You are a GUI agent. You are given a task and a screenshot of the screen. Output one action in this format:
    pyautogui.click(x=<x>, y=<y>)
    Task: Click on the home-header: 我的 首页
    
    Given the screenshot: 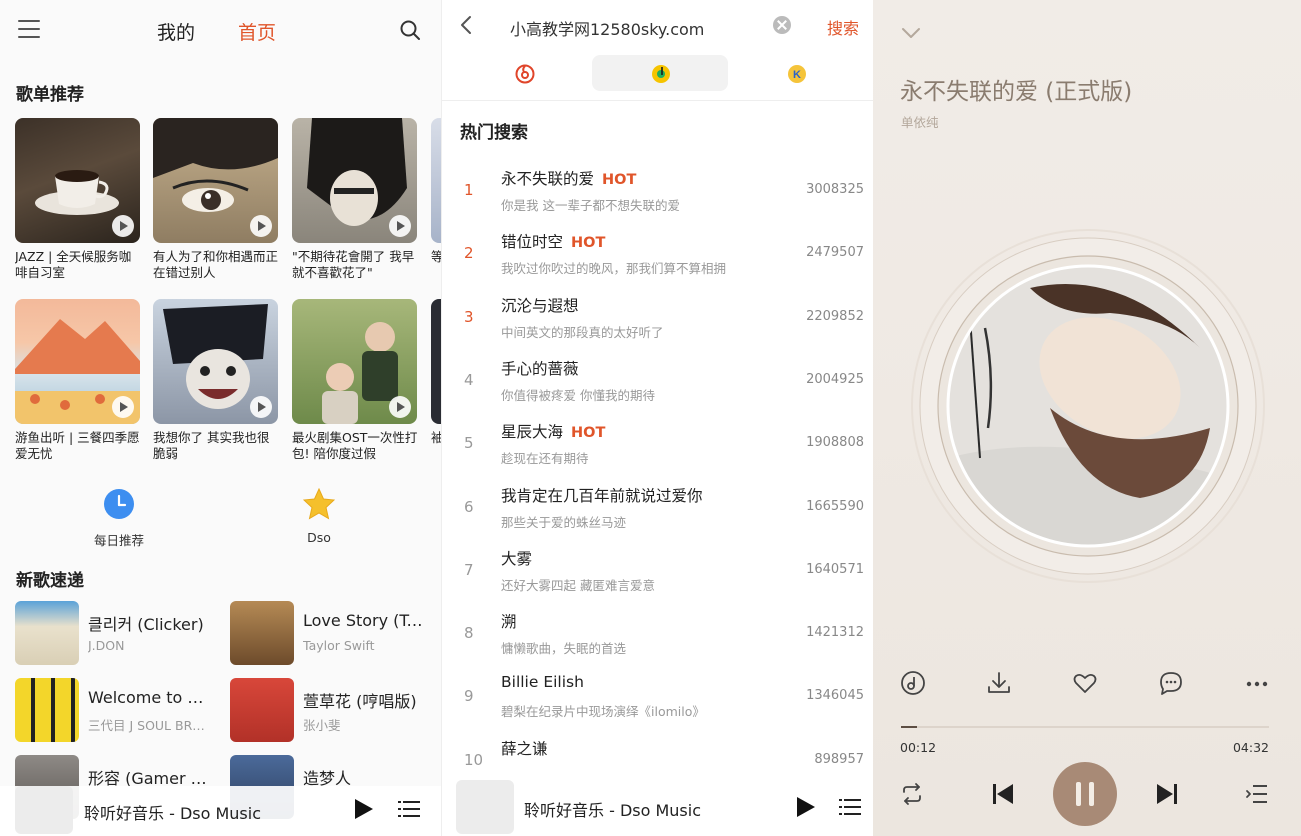 What is the action you would take?
    pyautogui.click(x=220, y=30)
    